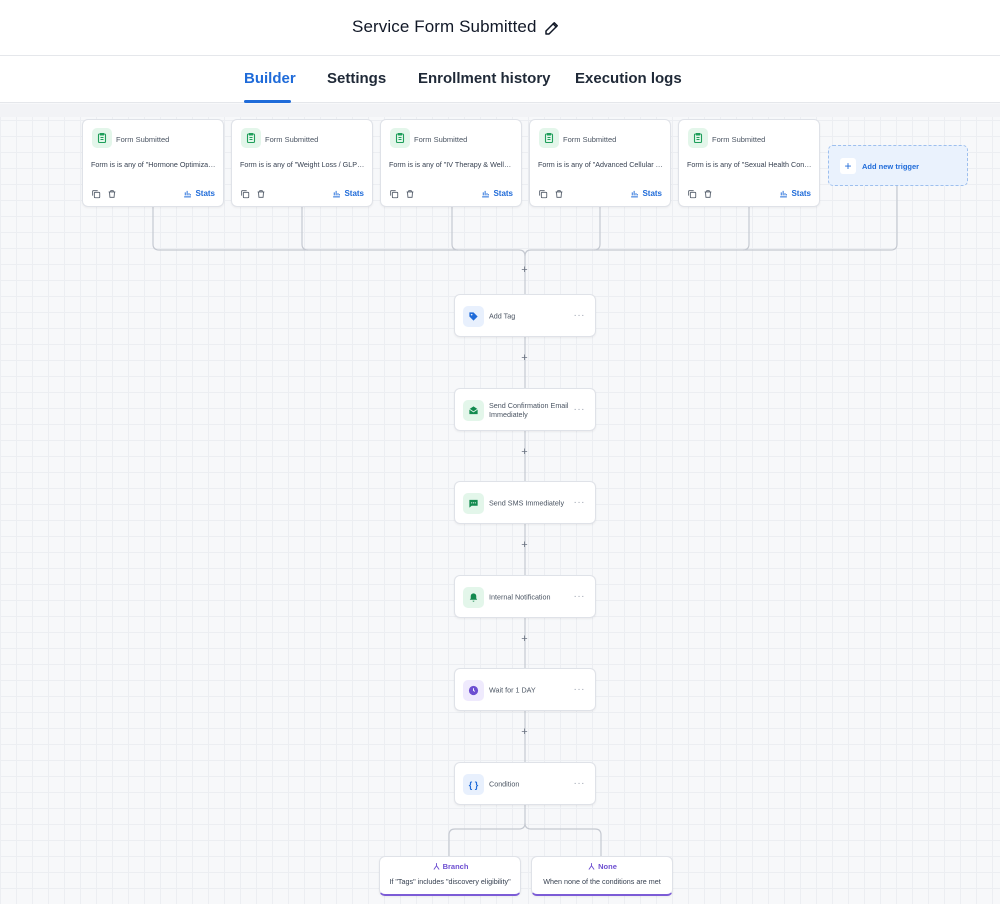 The height and width of the screenshot is (904, 1000). What do you see at coordinates (473, 410) in the screenshot?
I see `email-icon` at bounding box center [473, 410].